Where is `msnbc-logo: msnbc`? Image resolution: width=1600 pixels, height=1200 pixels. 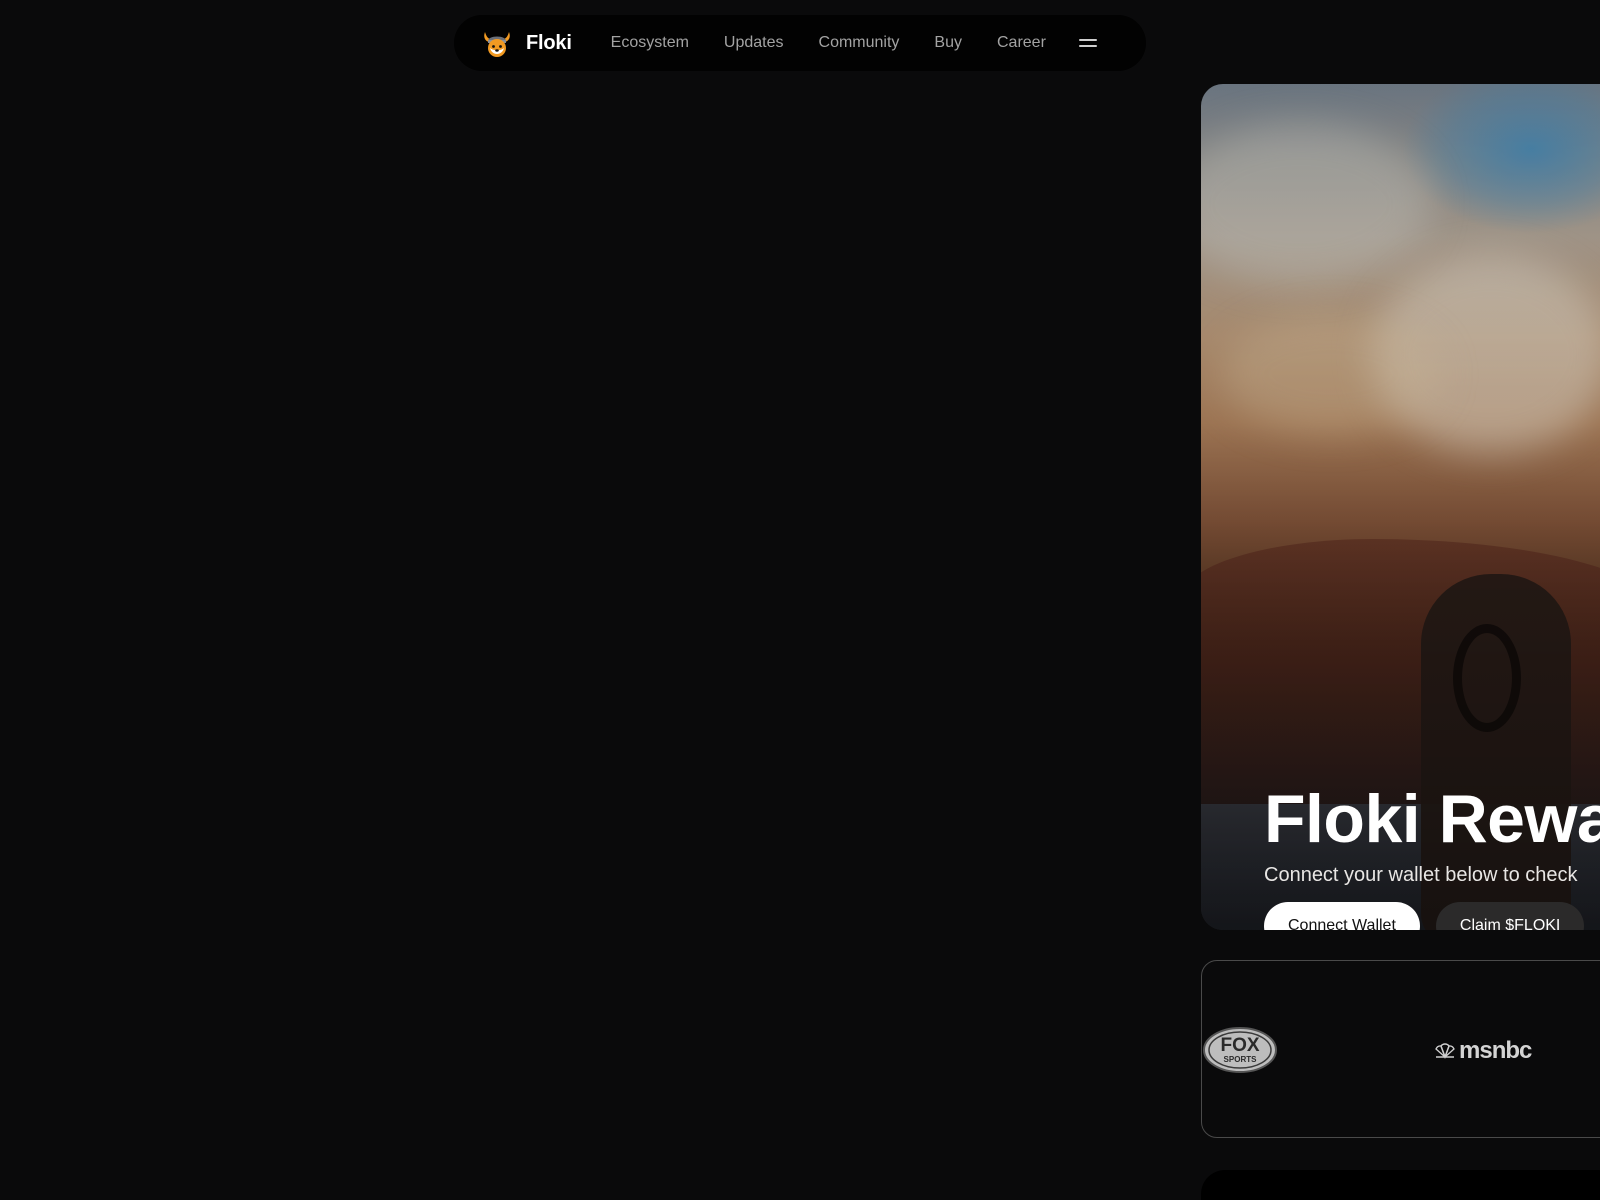 msnbc-logo: msnbc is located at coordinates (1482, 1051).